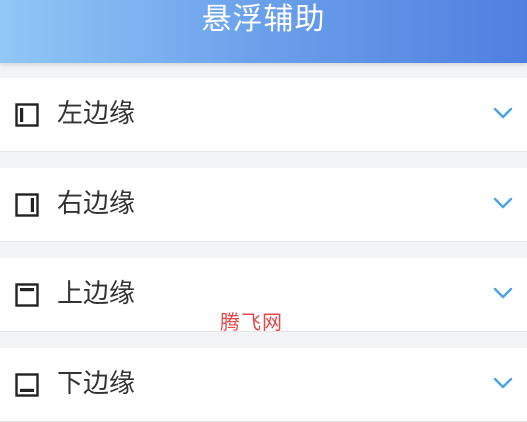 The width and height of the screenshot is (527, 422). I want to click on edge-option-label: 左边缘, so click(96, 114).